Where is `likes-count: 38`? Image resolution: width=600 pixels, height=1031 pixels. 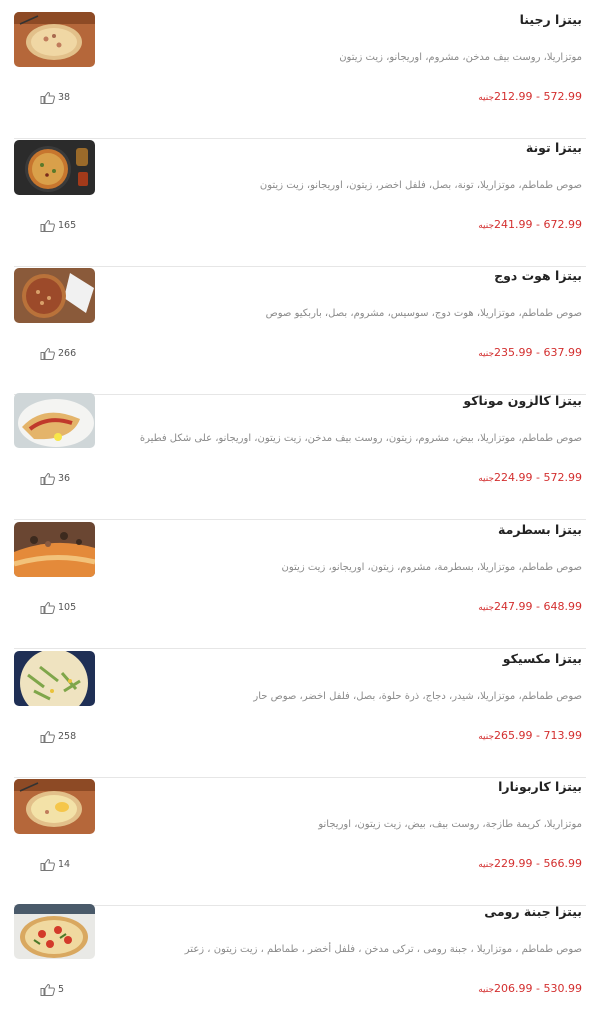 likes-count: 38 is located at coordinates (64, 97).